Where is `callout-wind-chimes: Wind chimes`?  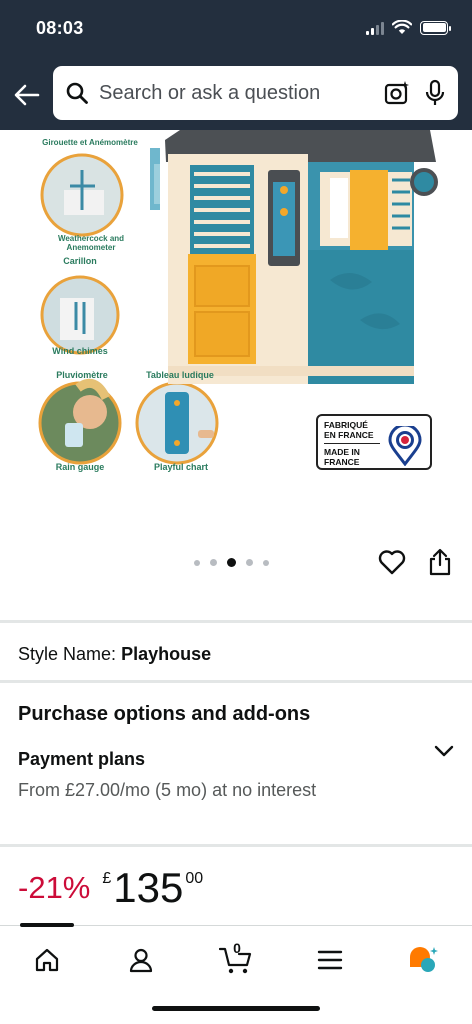
callout-wind-chimes: Wind chimes is located at coordinates (80, 351).